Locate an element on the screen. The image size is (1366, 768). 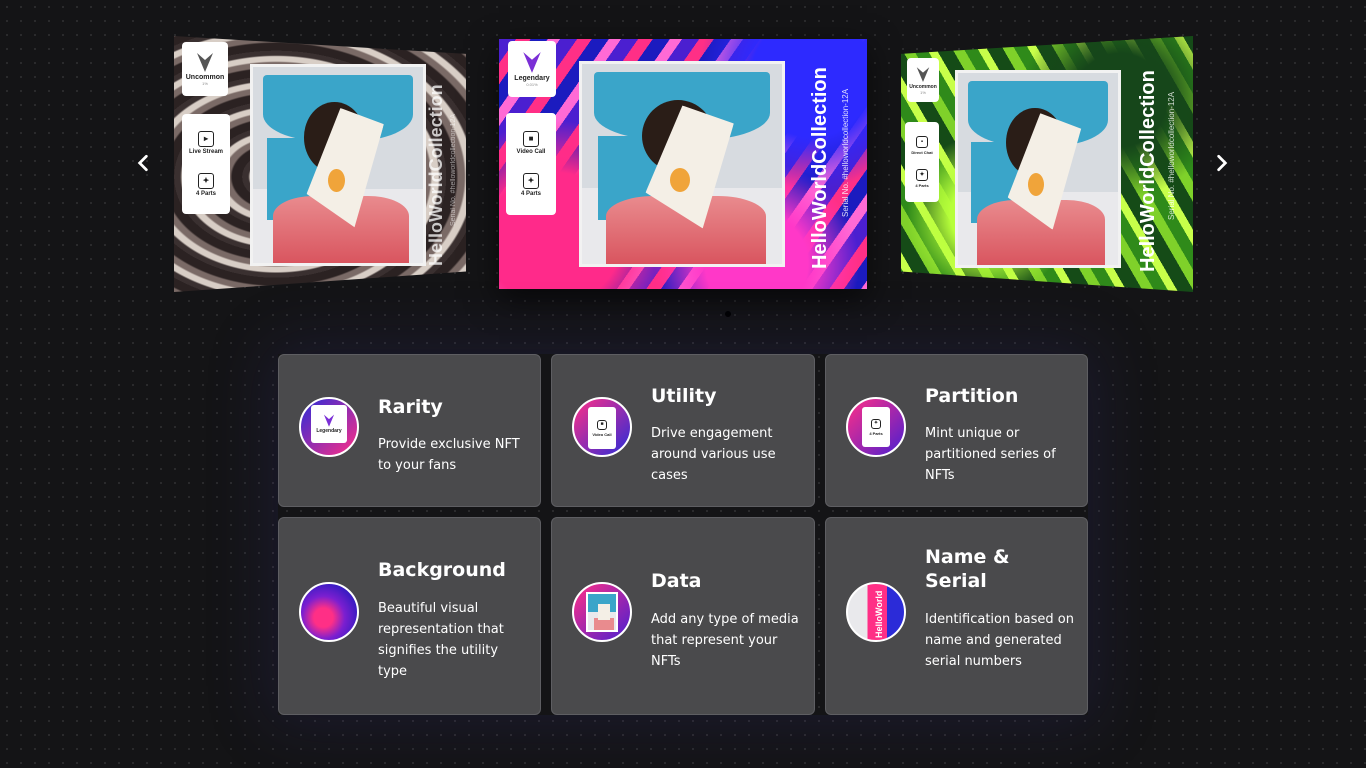
feature-title: Rarity is located at coordinates (410, 407).